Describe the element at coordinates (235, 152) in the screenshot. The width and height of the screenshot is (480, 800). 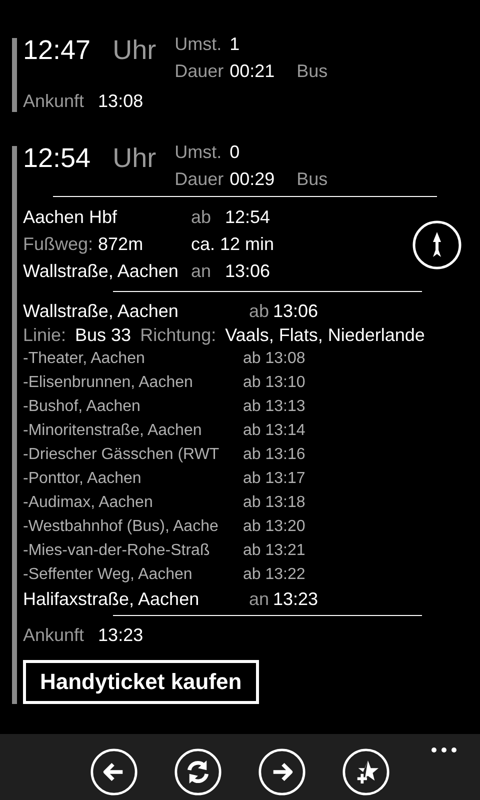
I see `changes-value: 0` at that location.